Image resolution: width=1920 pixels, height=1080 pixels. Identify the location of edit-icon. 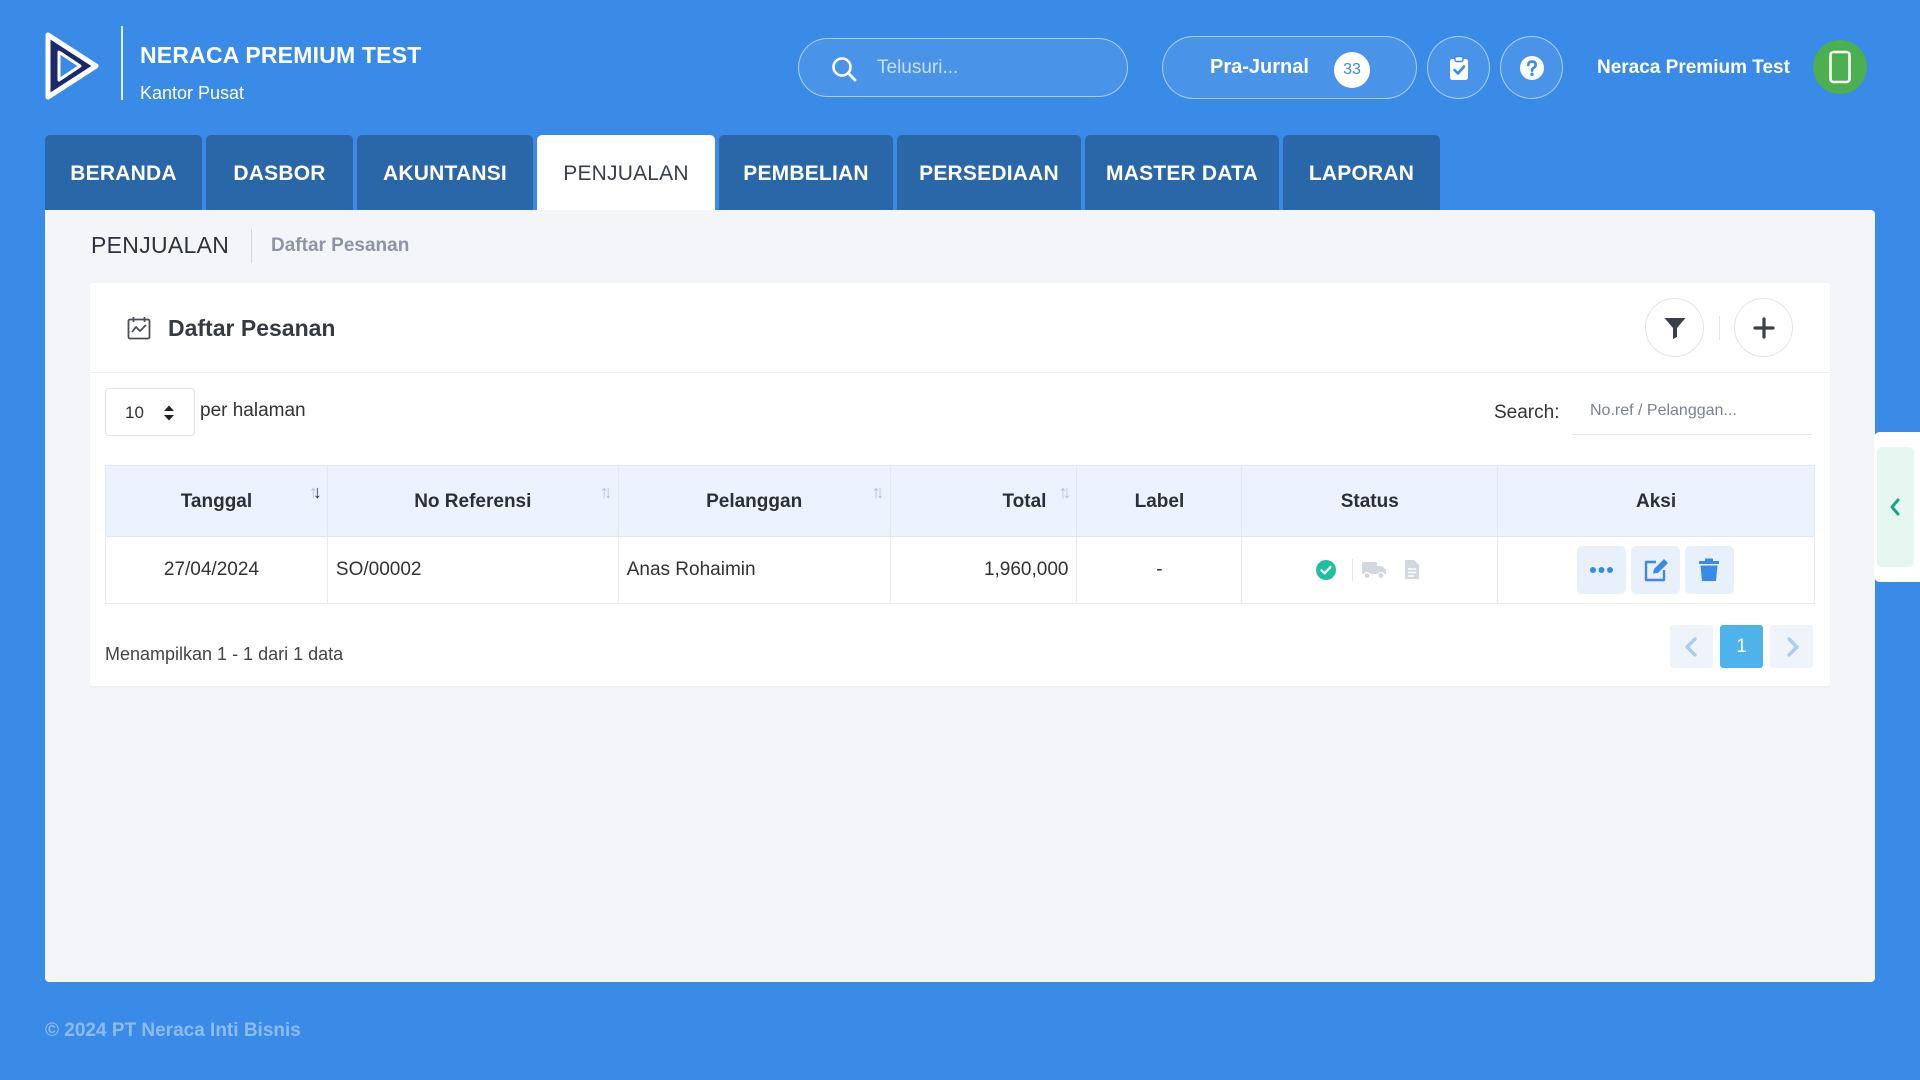
(1656, 570).